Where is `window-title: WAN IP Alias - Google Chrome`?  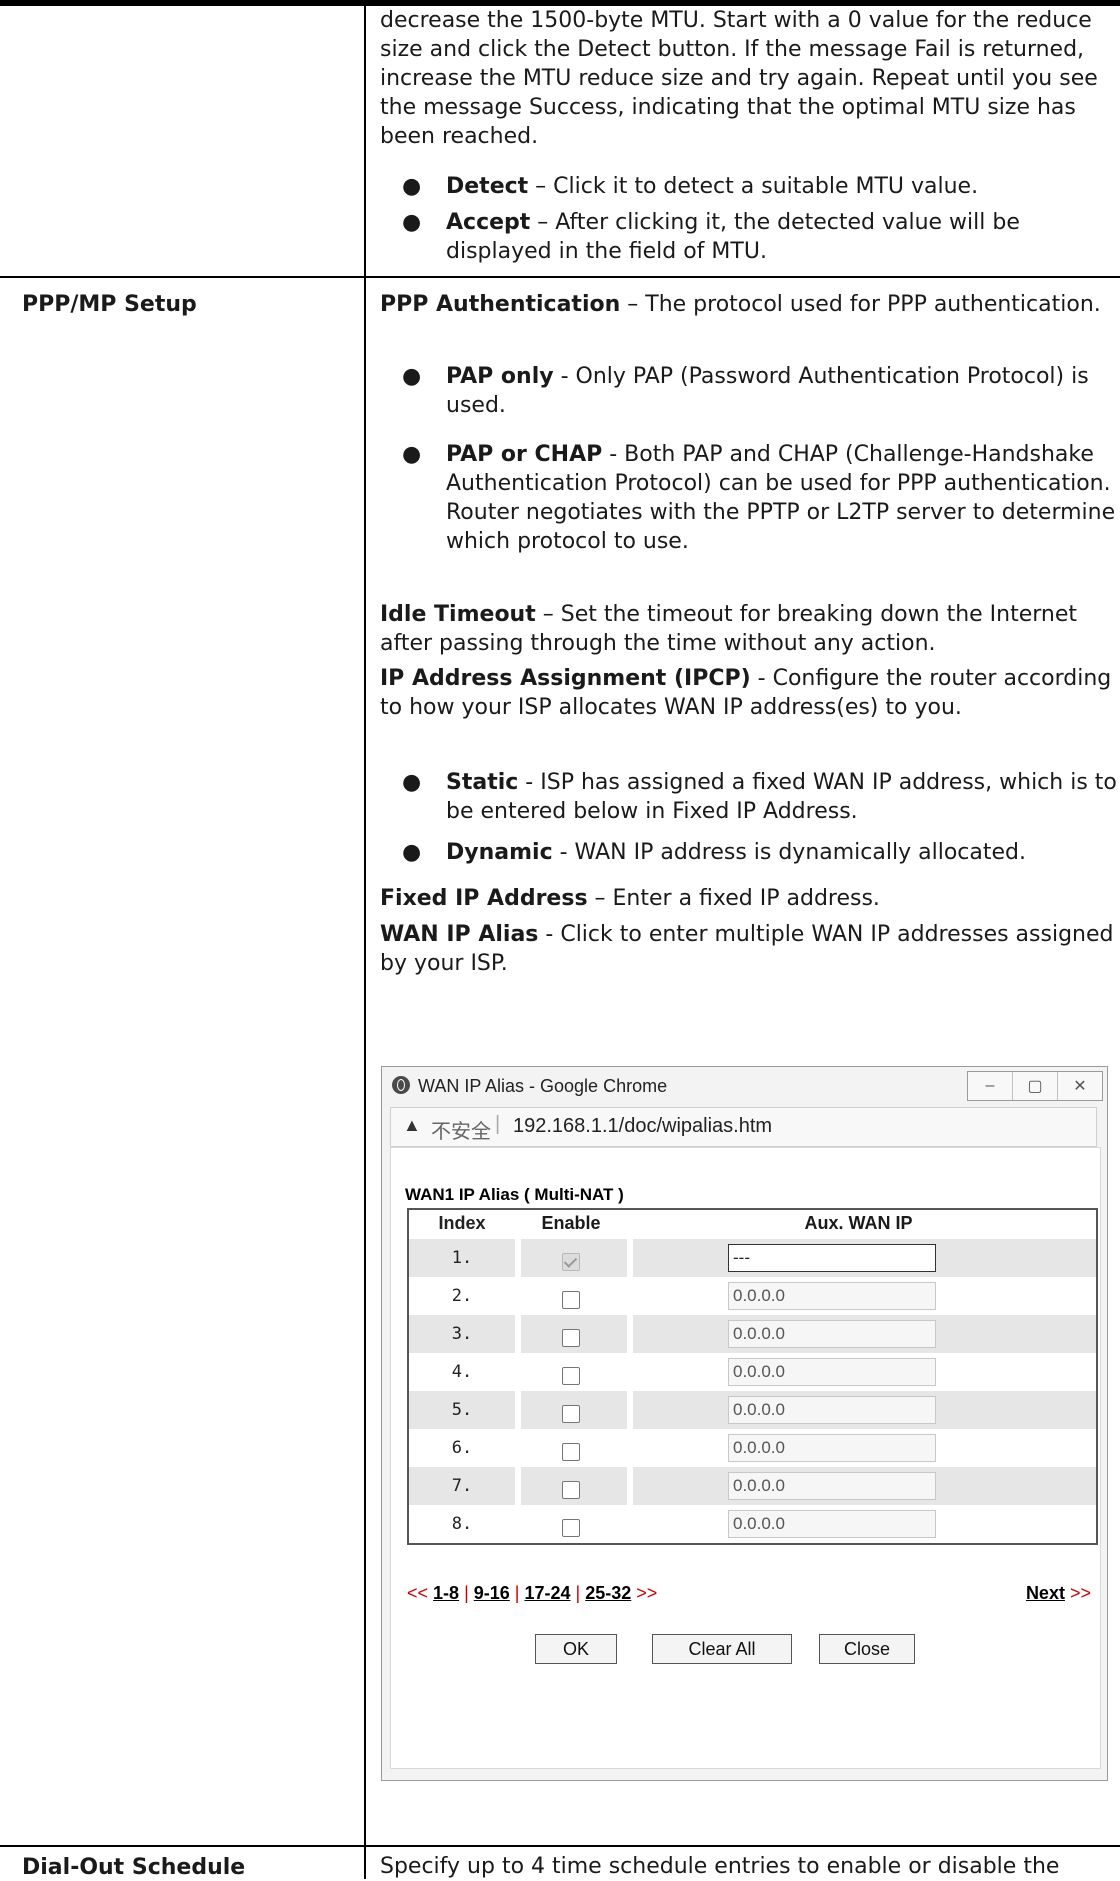 window-title: WAN IP Alias - Google Chrome is located at coordinates (543, 1086).